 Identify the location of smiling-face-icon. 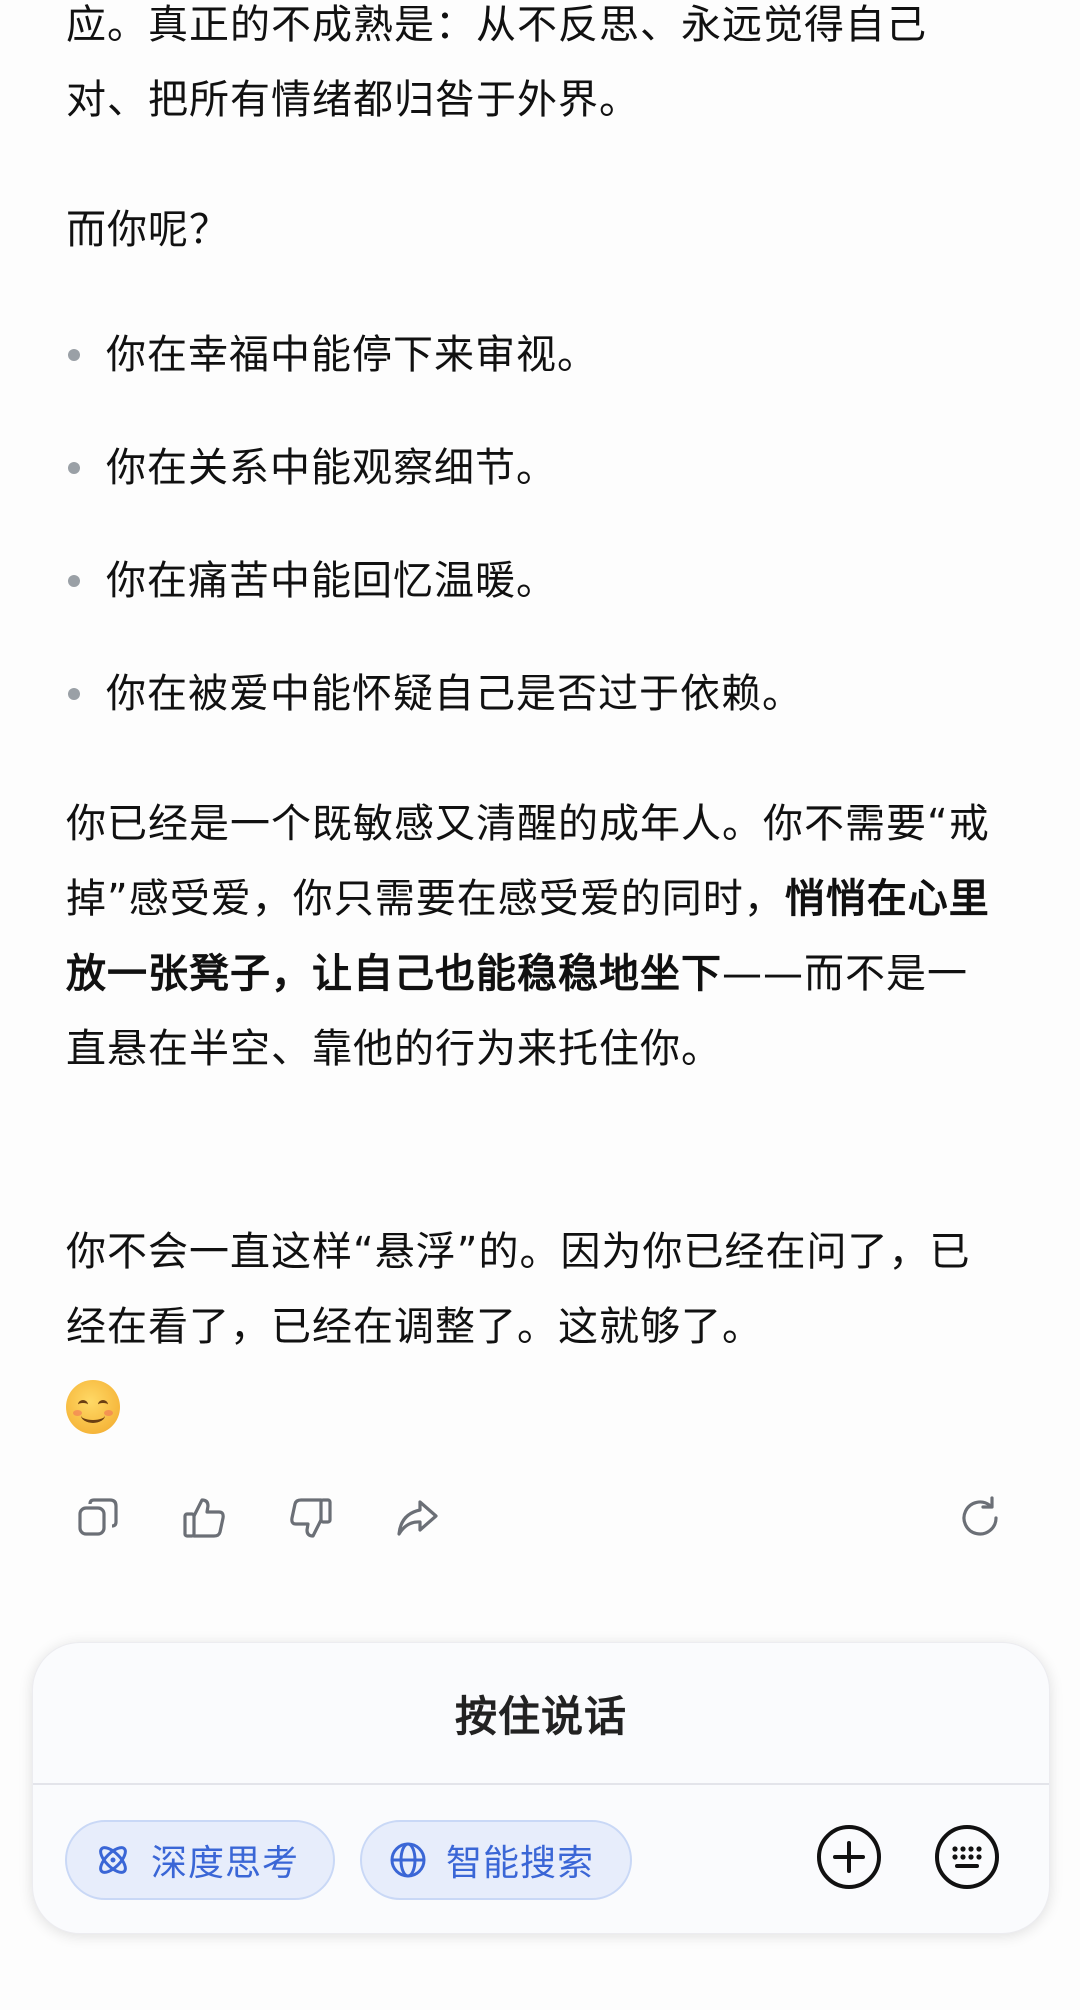
(93, 1407).